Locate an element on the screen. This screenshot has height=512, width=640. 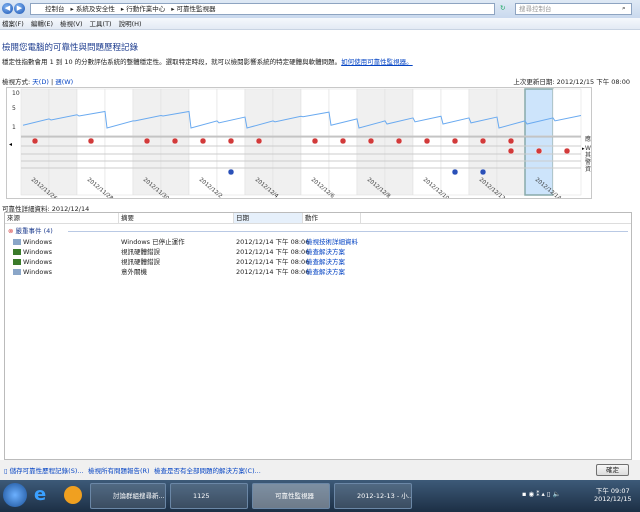
clock: 下午 09:07 2012/12/15 is located at coordinates (612, 494).